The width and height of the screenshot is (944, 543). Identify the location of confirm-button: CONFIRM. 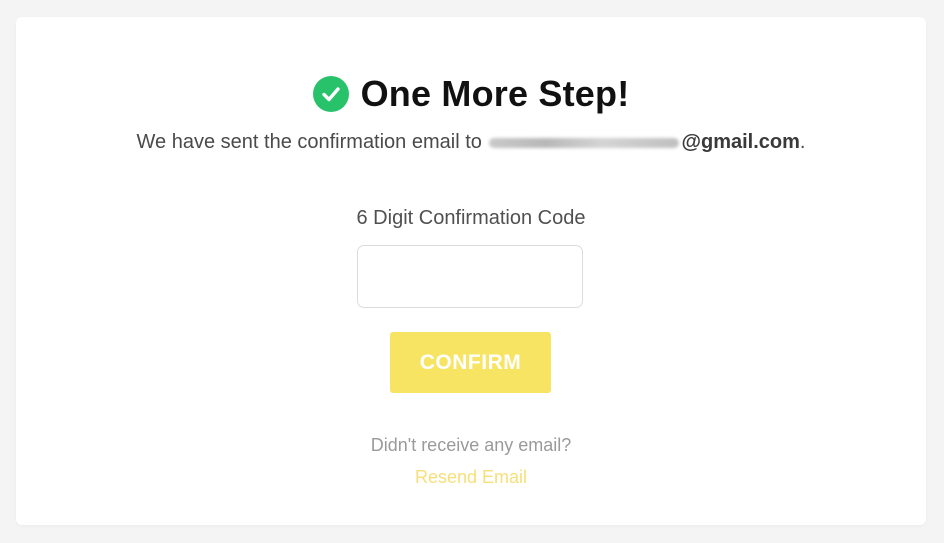
(470, 362).